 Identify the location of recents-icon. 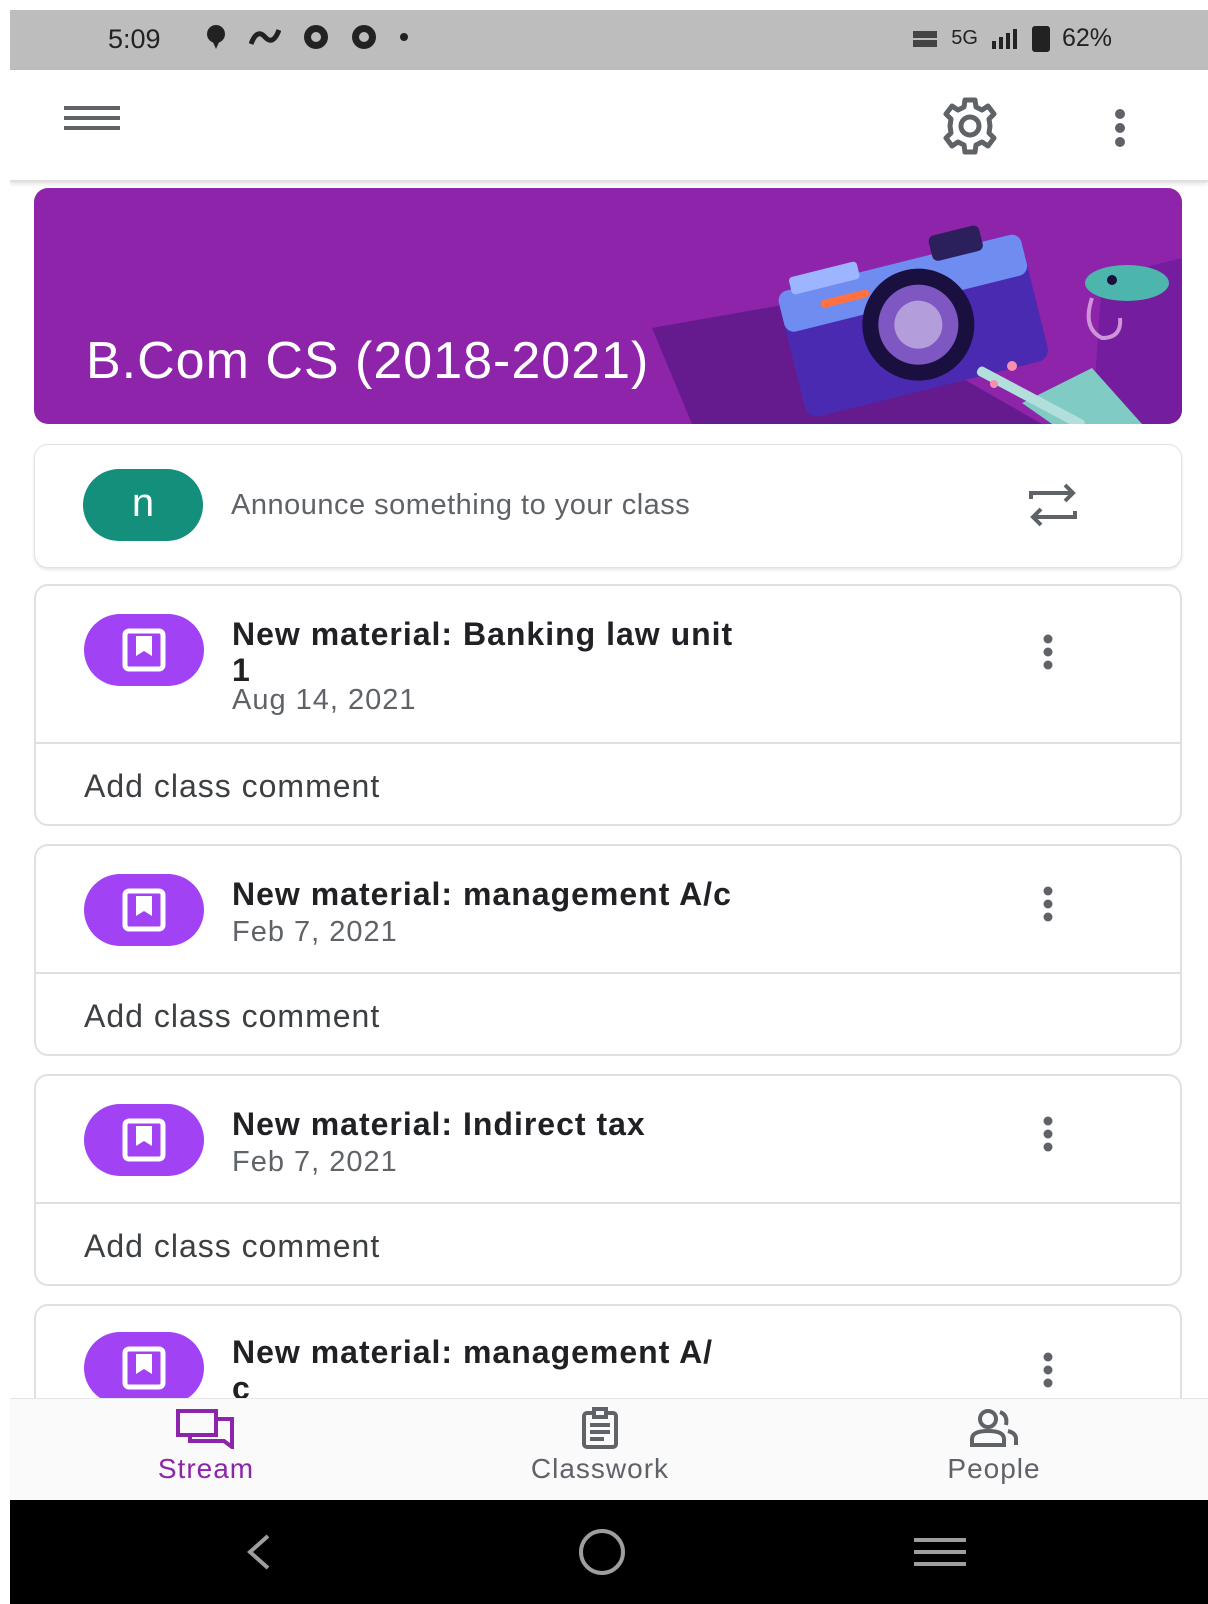
(940, 1552).